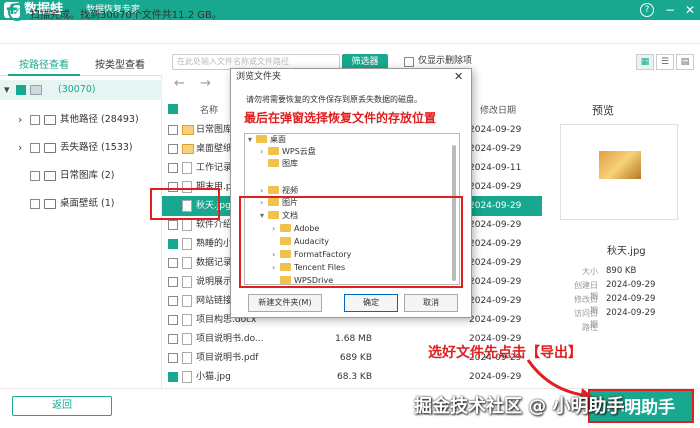 The height and width of the screenshot is (428, 700). I want to click on tree-item-label: 其他路径 (28493), so click(99, 119).